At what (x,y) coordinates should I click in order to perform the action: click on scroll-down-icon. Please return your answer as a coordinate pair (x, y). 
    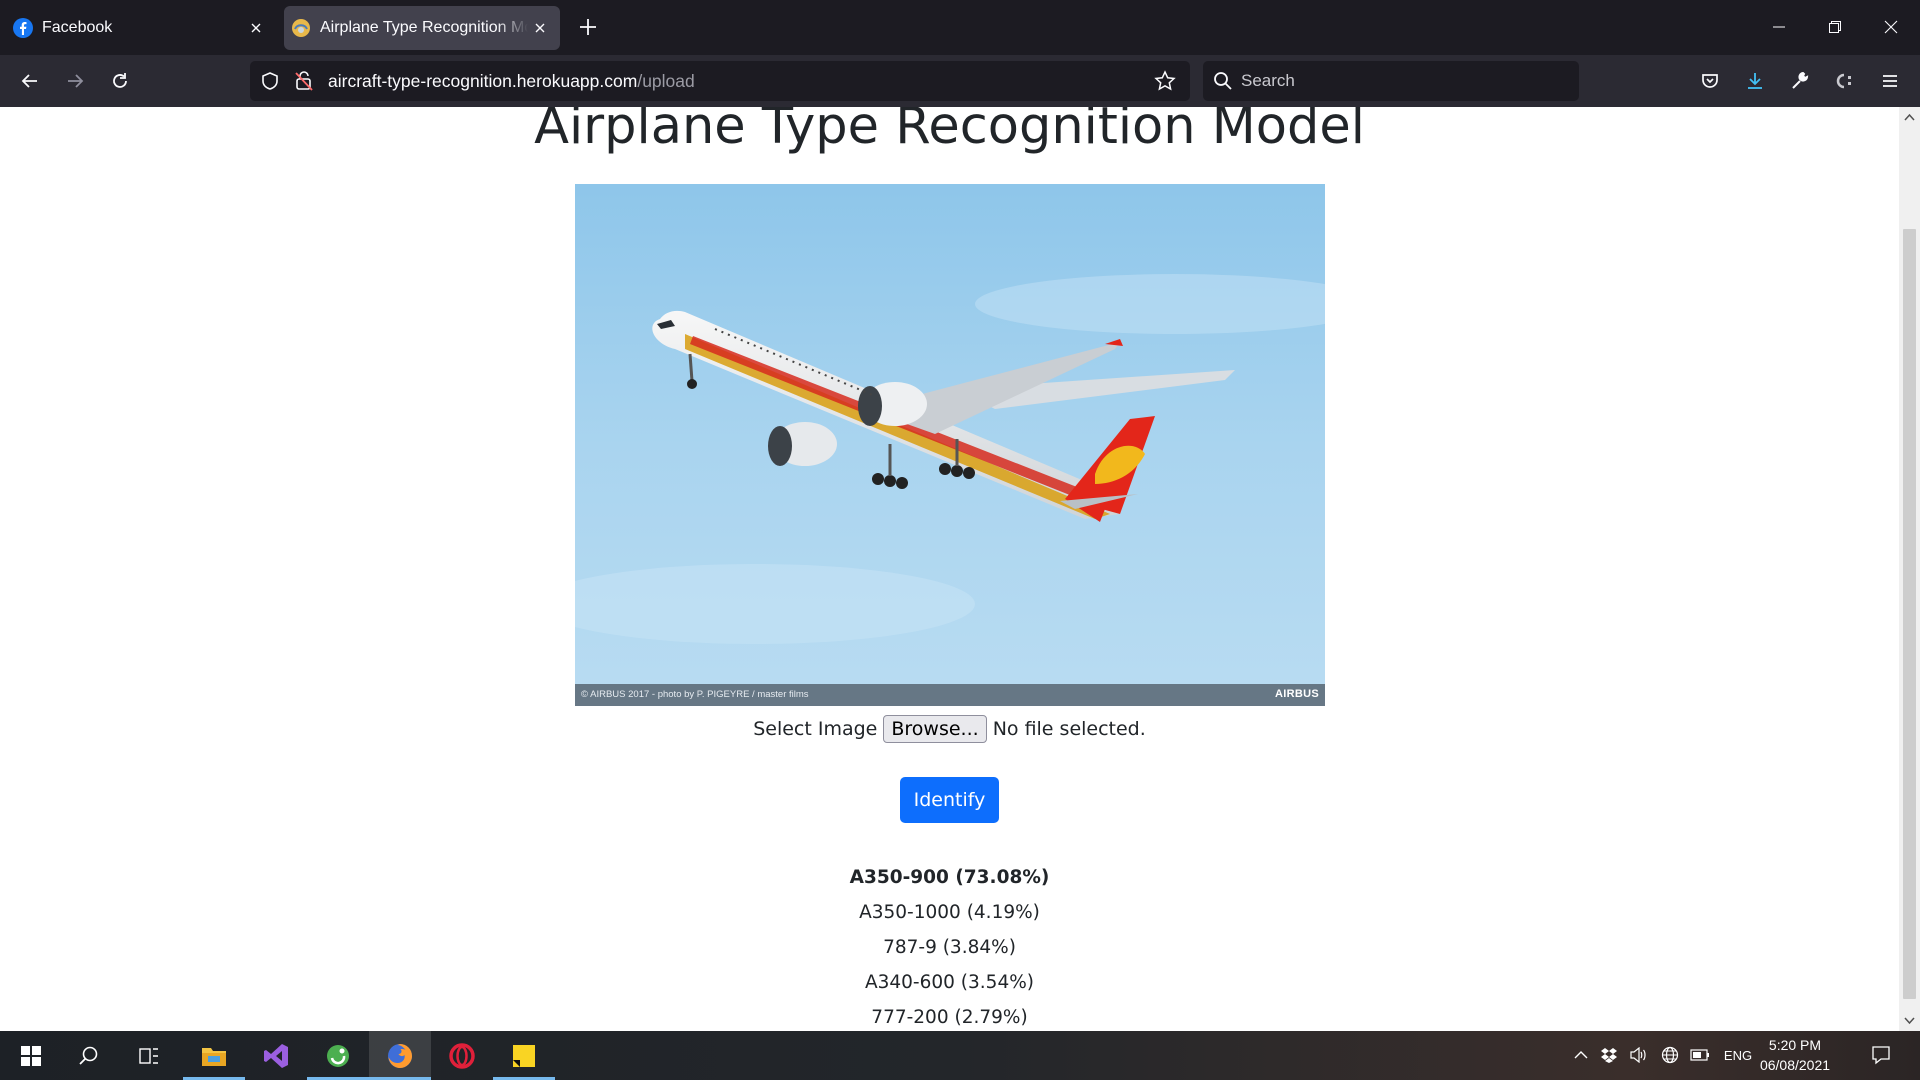
    Looking at the image, I should click on (1909, 1021).